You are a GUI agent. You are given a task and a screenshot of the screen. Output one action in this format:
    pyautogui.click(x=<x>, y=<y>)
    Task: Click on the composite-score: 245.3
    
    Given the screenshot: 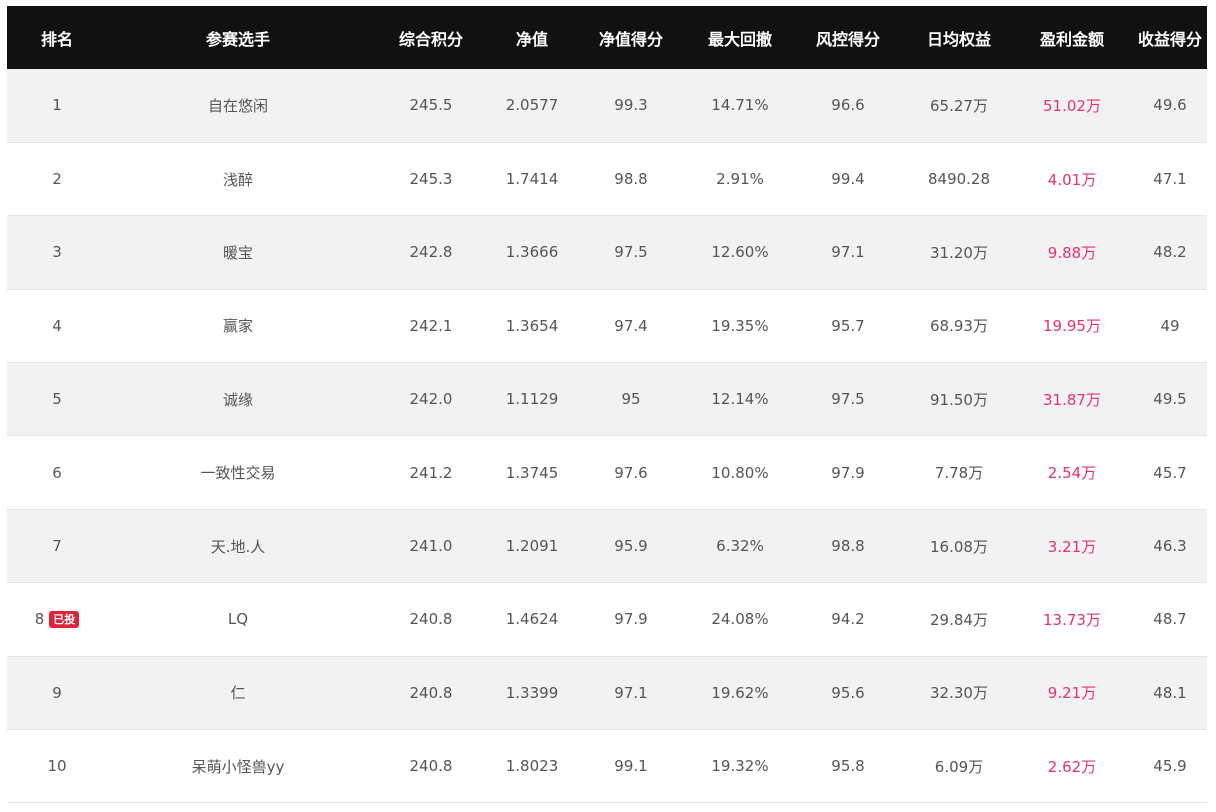 What is the action you would take?
    pyautogui.click(x=431, y=179)
    